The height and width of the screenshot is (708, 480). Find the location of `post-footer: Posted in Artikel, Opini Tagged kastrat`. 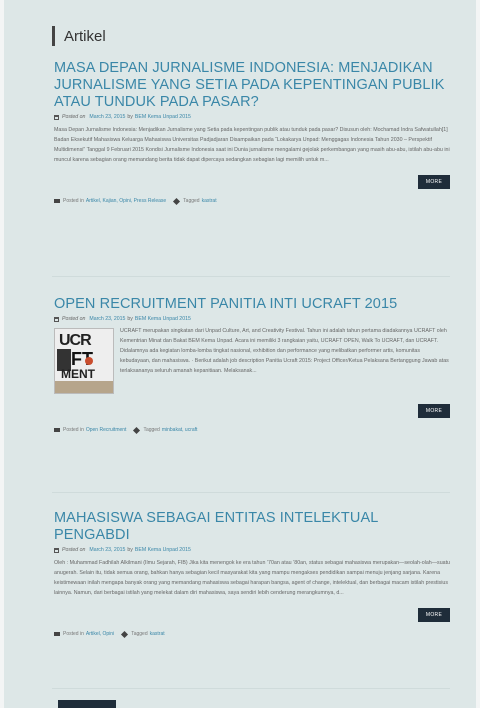

post-footer: Posted in Artikel, Opini Tagged kastrat is located at coordinates (252, 634).